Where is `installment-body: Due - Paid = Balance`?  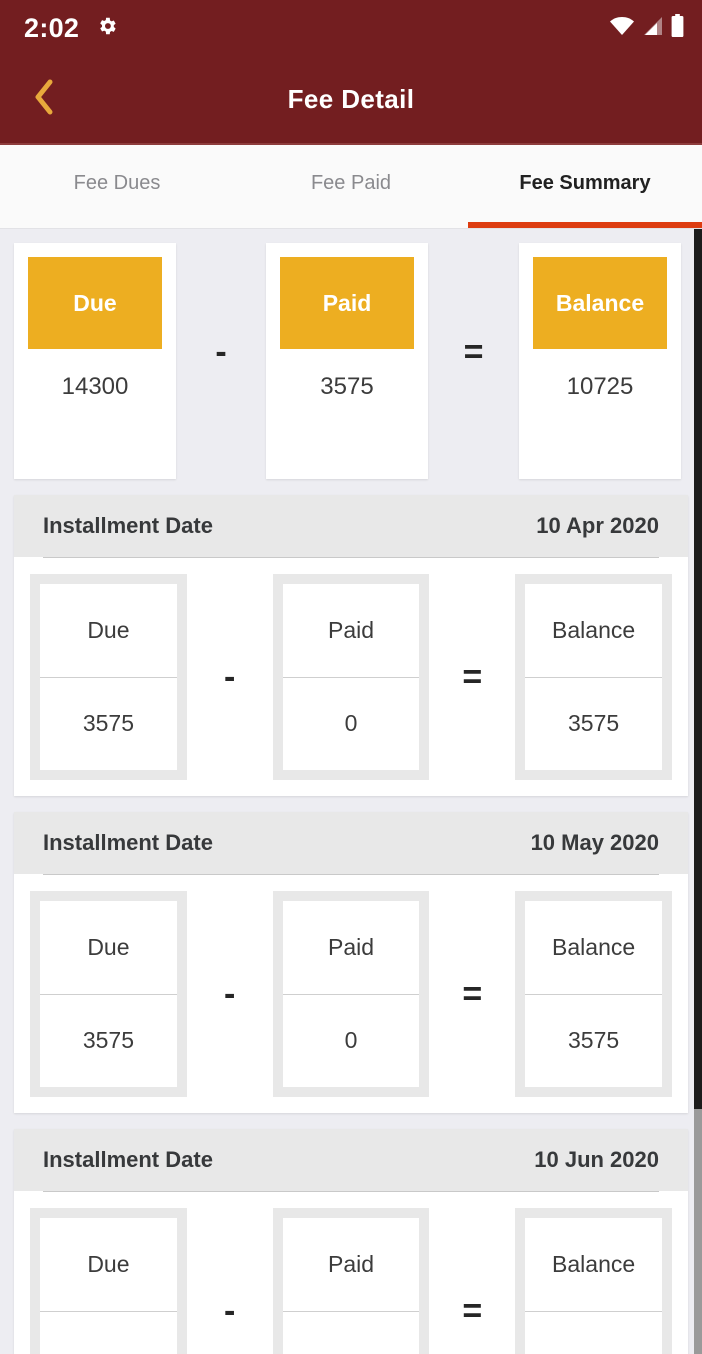
installment-body: Due - Paid = Balance is located at coordinates (351, 1273).